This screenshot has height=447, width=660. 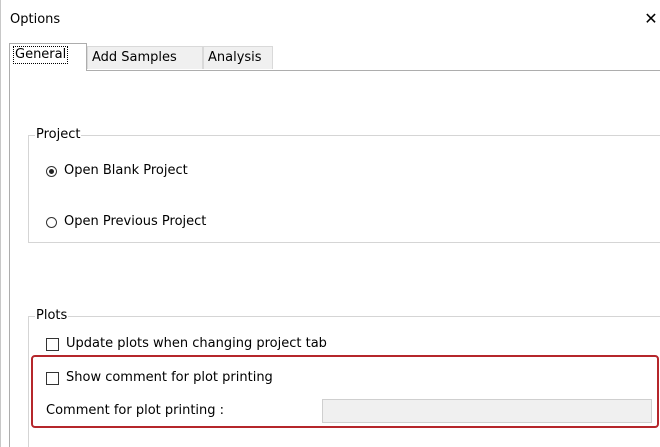 What do you see at coordinates (134, 57) in the screenshot?
I see `tab-add-samples-label: Add Samples` at bounding box center [134, 57].